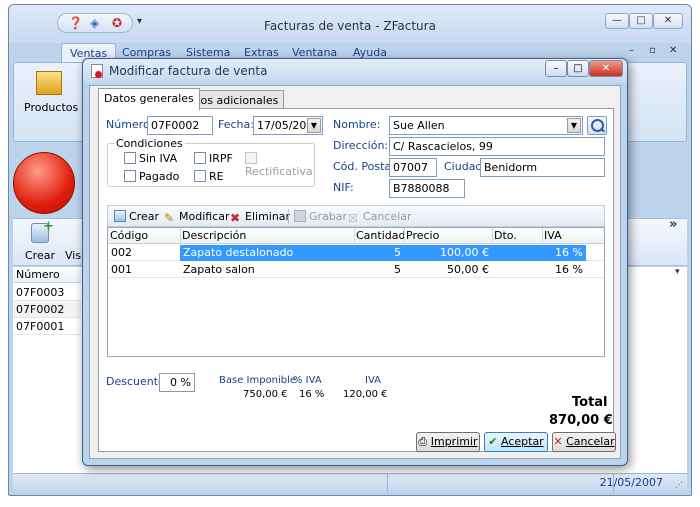 This screenshot has width=700, height=507. I want to click on table-row: 002 Zapato destalonado 5 100,00 € 16 %, so click(356, 253).